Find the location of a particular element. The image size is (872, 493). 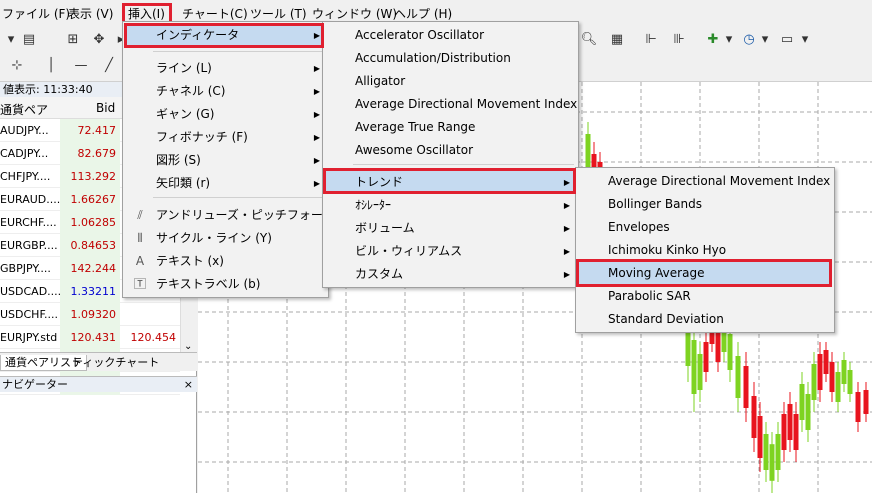

menu-item-label: 図形 (S) is located at coordinates (178, 160).